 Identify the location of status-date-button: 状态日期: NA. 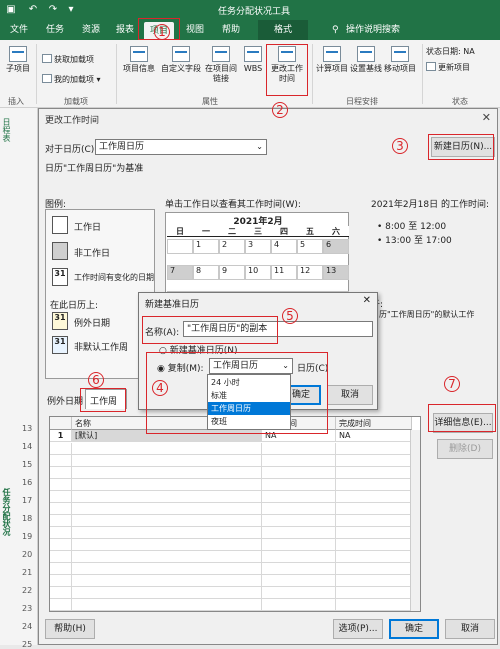
(450, 51).